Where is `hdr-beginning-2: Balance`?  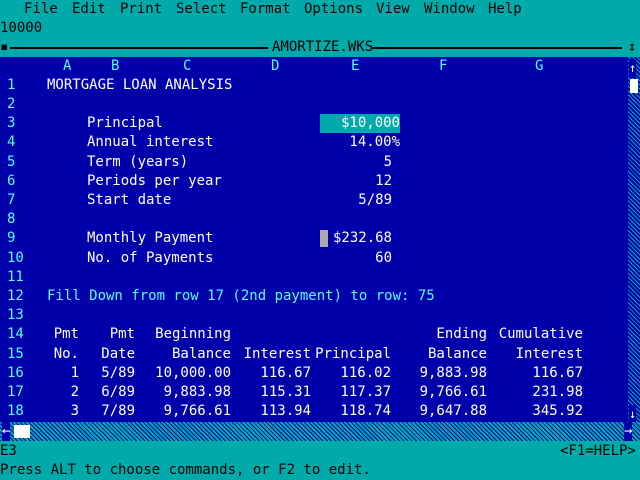
hdr-beginning-2: Balance is located at coordinates (183, 354).